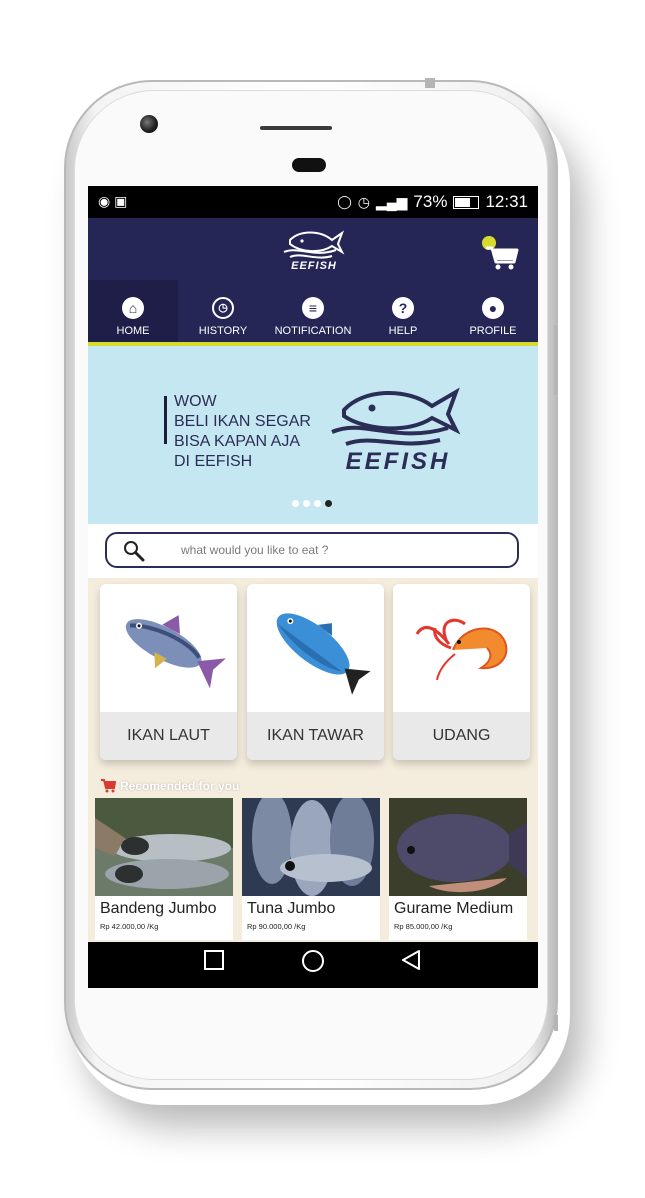 The height and width of the screenshot is (1198, 645). I want to click on tab-history-label: HISTORY, so click(223, 331).